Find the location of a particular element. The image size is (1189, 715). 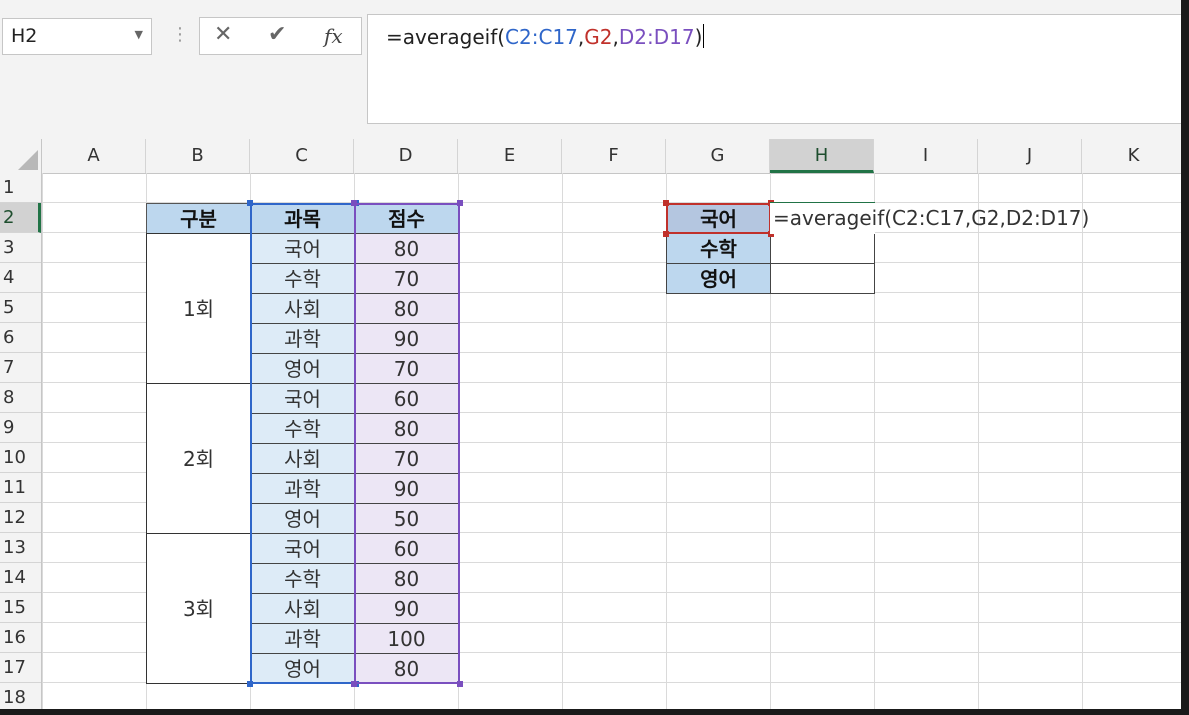

row-header-9: 9 is located at coordinates (20, 428).